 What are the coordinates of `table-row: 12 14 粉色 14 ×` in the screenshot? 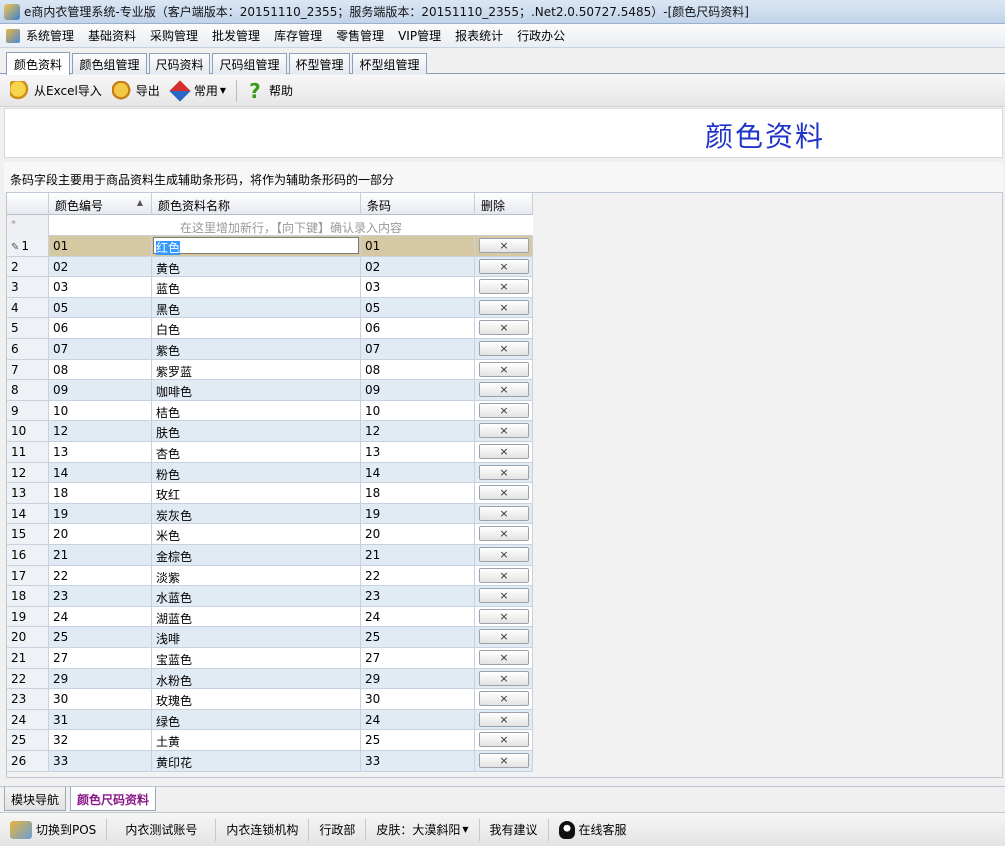 It's located at (270, 473).